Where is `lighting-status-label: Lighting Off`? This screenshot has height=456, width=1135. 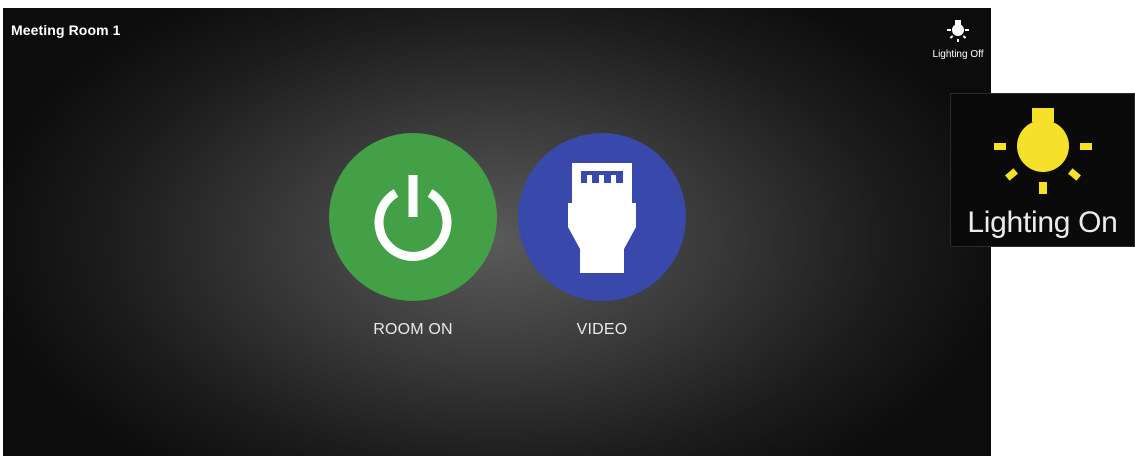
lighting-status-label: Lighting Off is located at coordinates (958, 54).